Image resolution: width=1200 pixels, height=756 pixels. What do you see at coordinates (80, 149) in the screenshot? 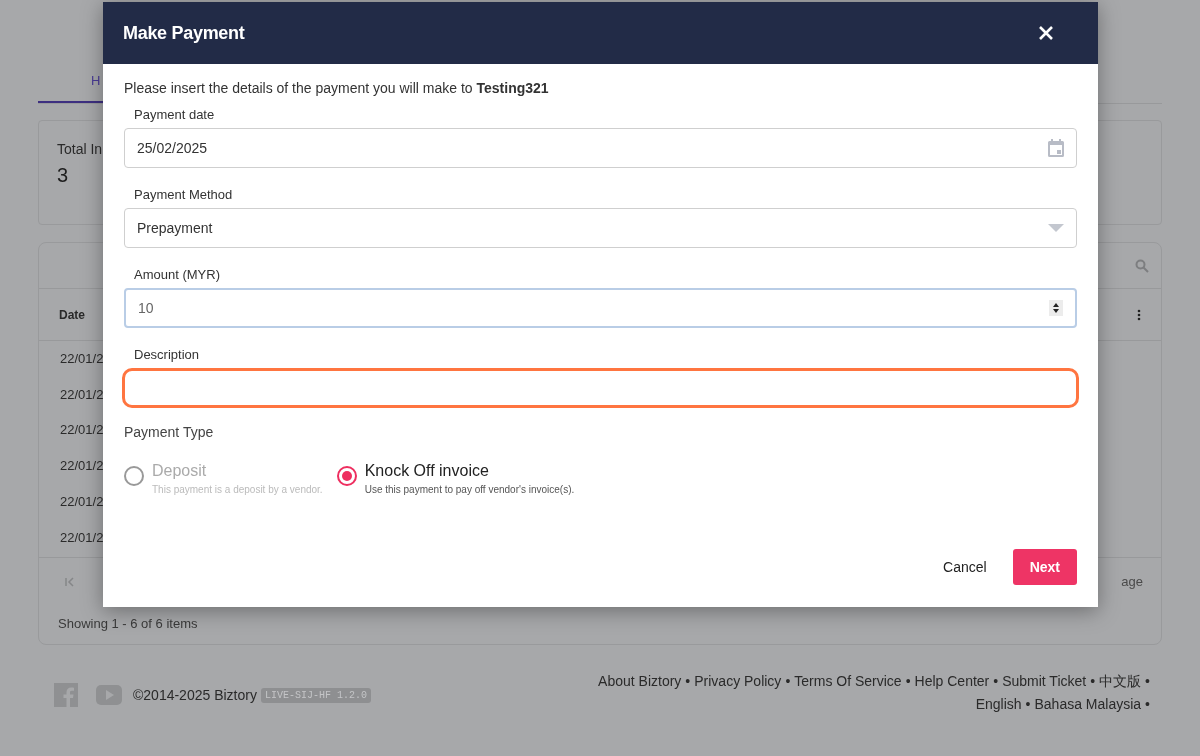
I see `stat-label: Total In` at bounding box center [80, 149].